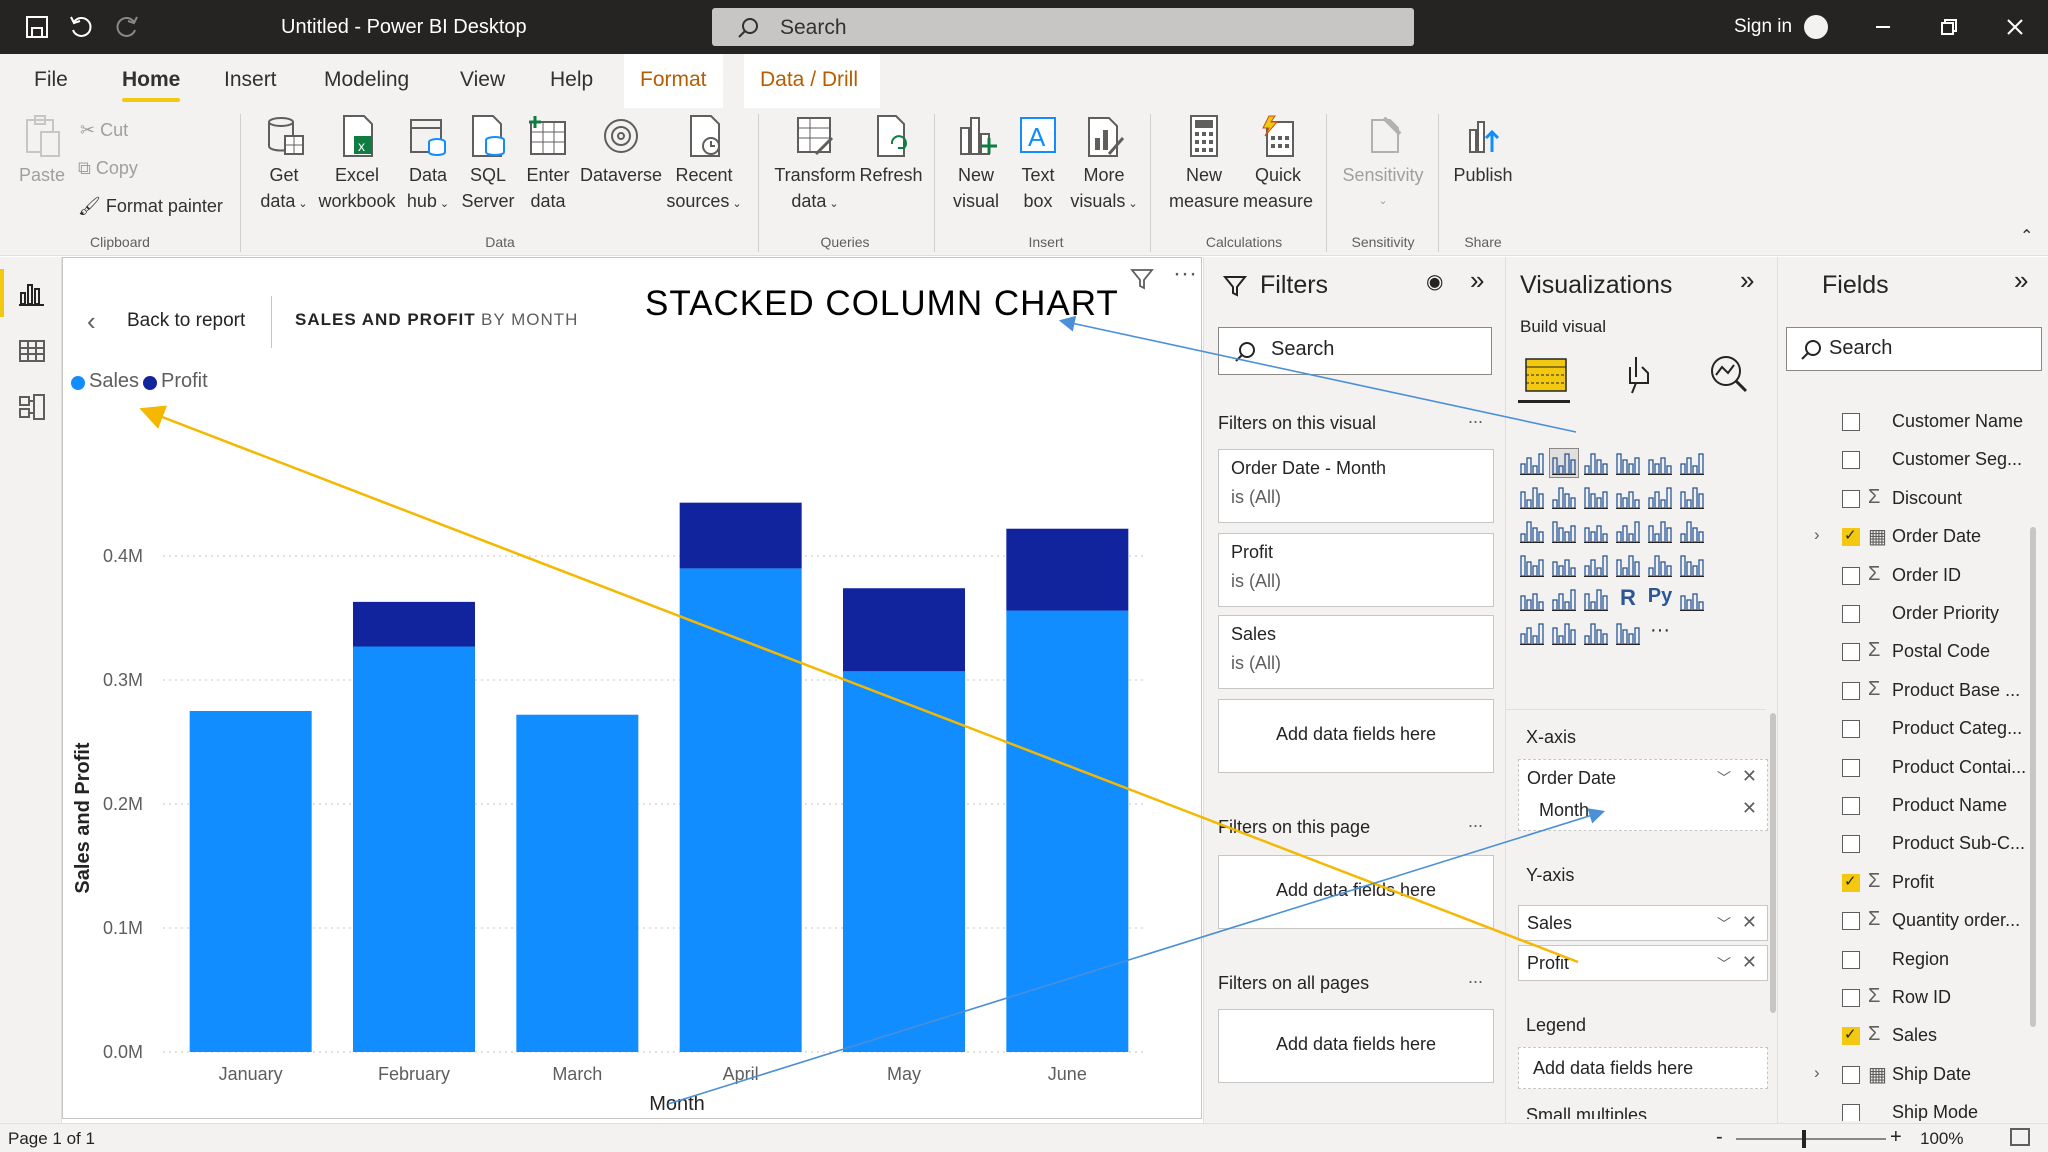  What do you see at coordinates (1628, 531) in the screenshot?
I see `pie-icon` at bounding box center [1628, 531].